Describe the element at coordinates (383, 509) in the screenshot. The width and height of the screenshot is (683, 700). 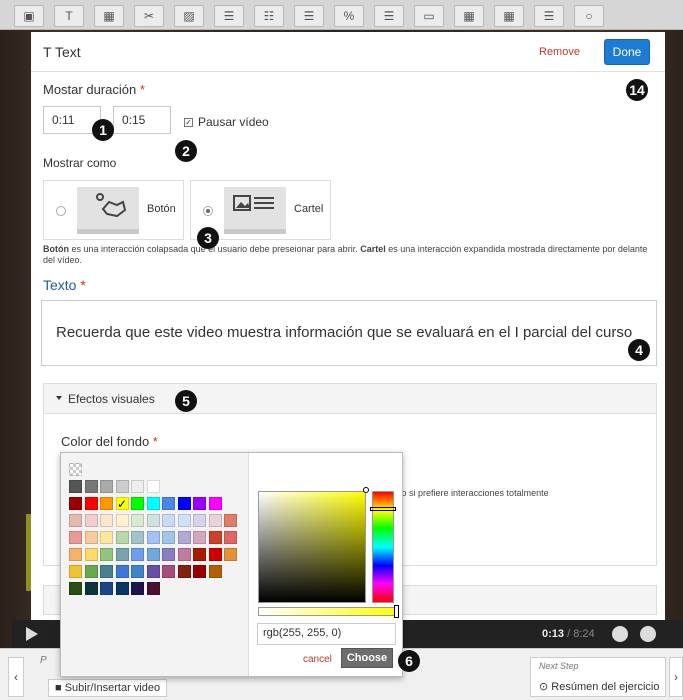
I see `hue-handle` at that location.